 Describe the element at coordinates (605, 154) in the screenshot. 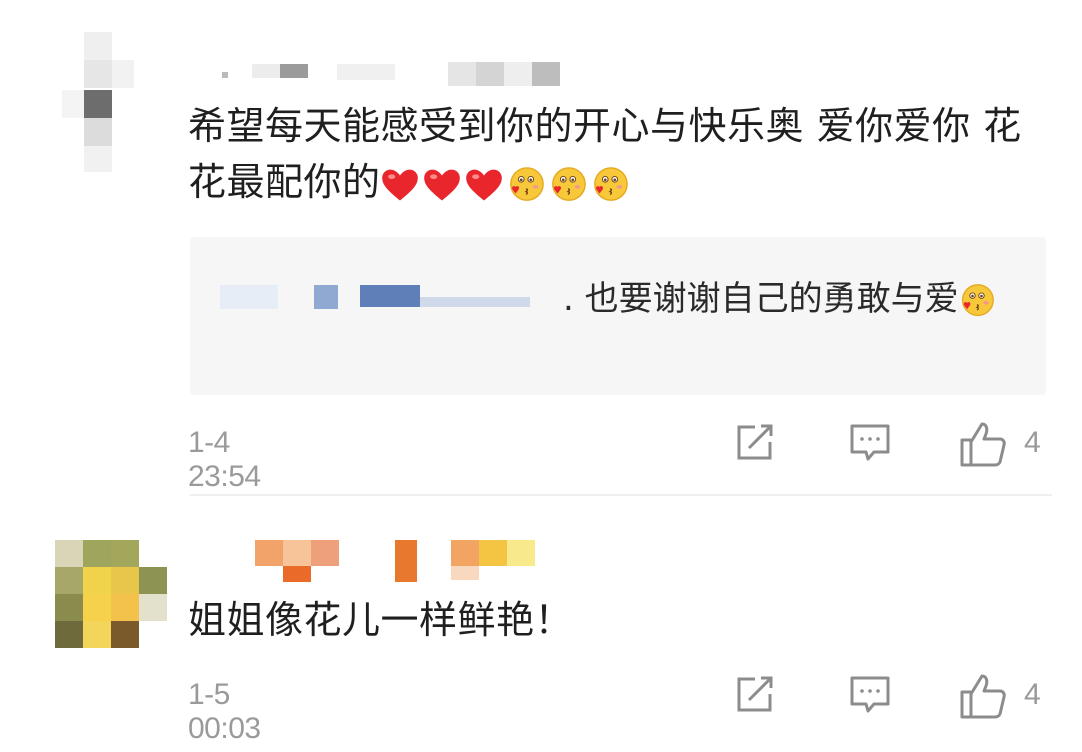

I see `comment-text: 希望每天能感受到你的开心与快乐奥 爱你爱你 花花最配你的` at that location.